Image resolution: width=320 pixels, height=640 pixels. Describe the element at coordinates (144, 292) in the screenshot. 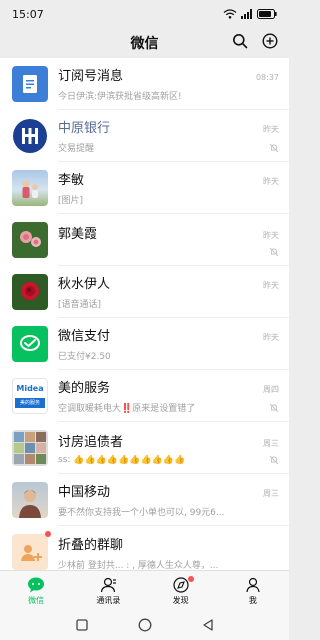

I see `chat-item-qiushui-yiren: 秋水伊人 昨天 [语音通话]` at that location.